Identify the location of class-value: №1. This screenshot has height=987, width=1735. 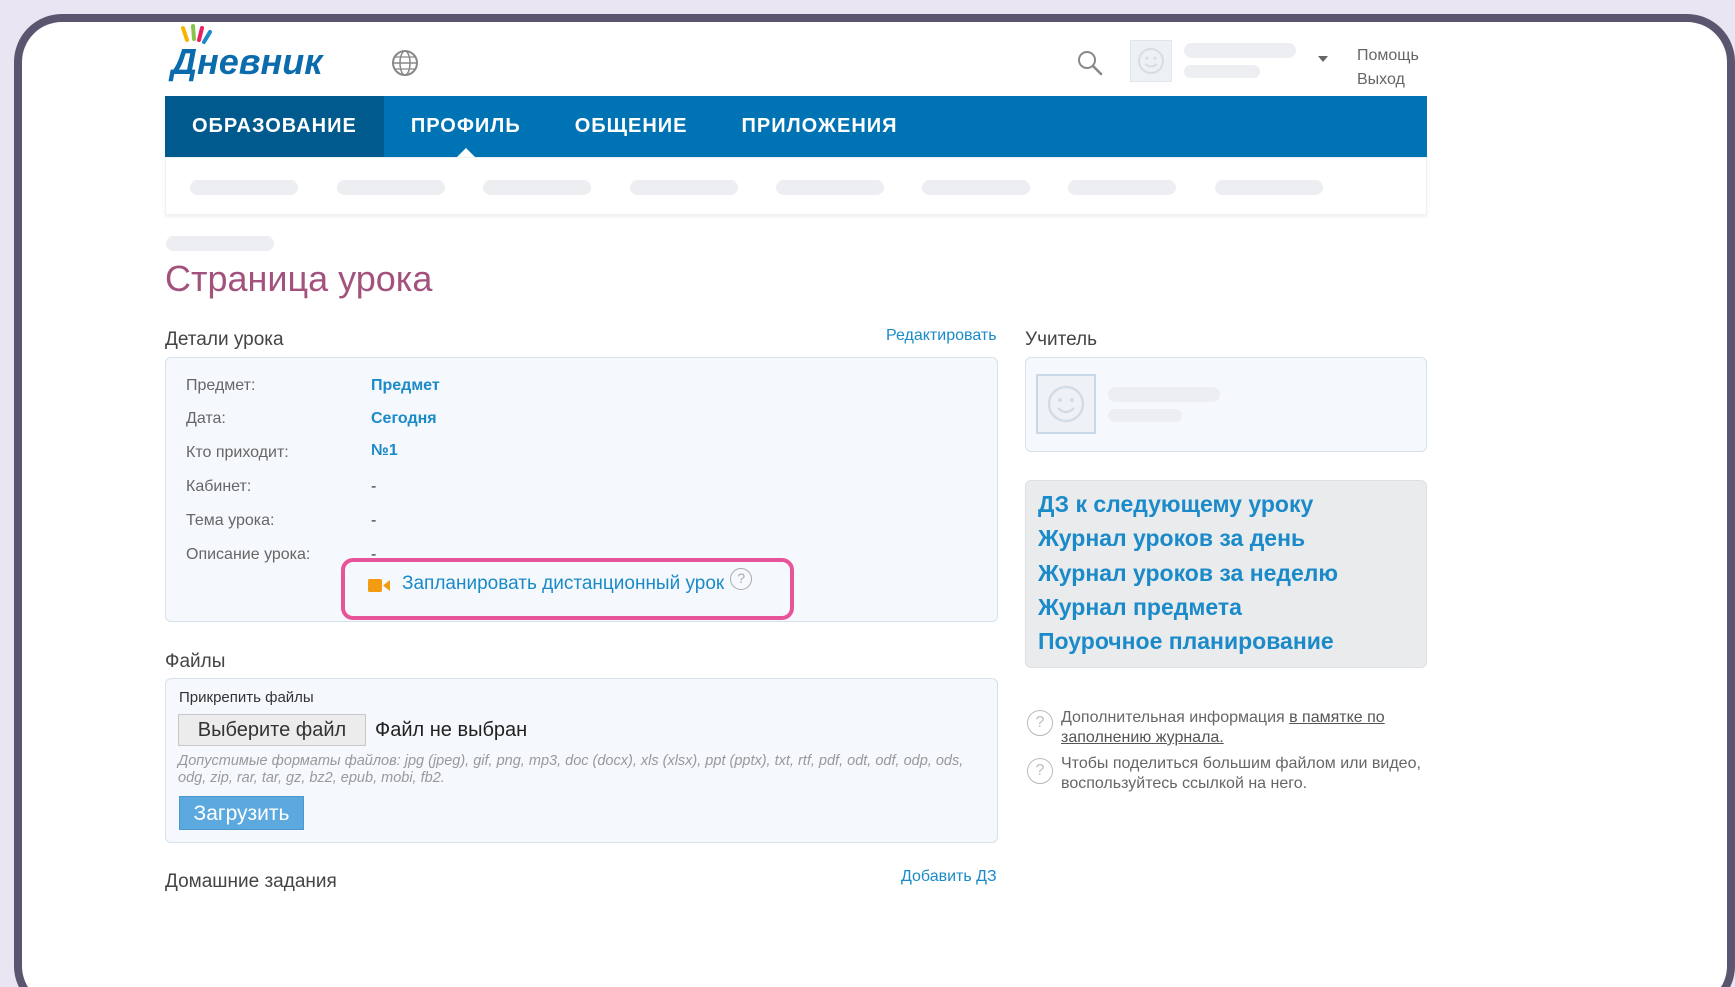
(384, 451).